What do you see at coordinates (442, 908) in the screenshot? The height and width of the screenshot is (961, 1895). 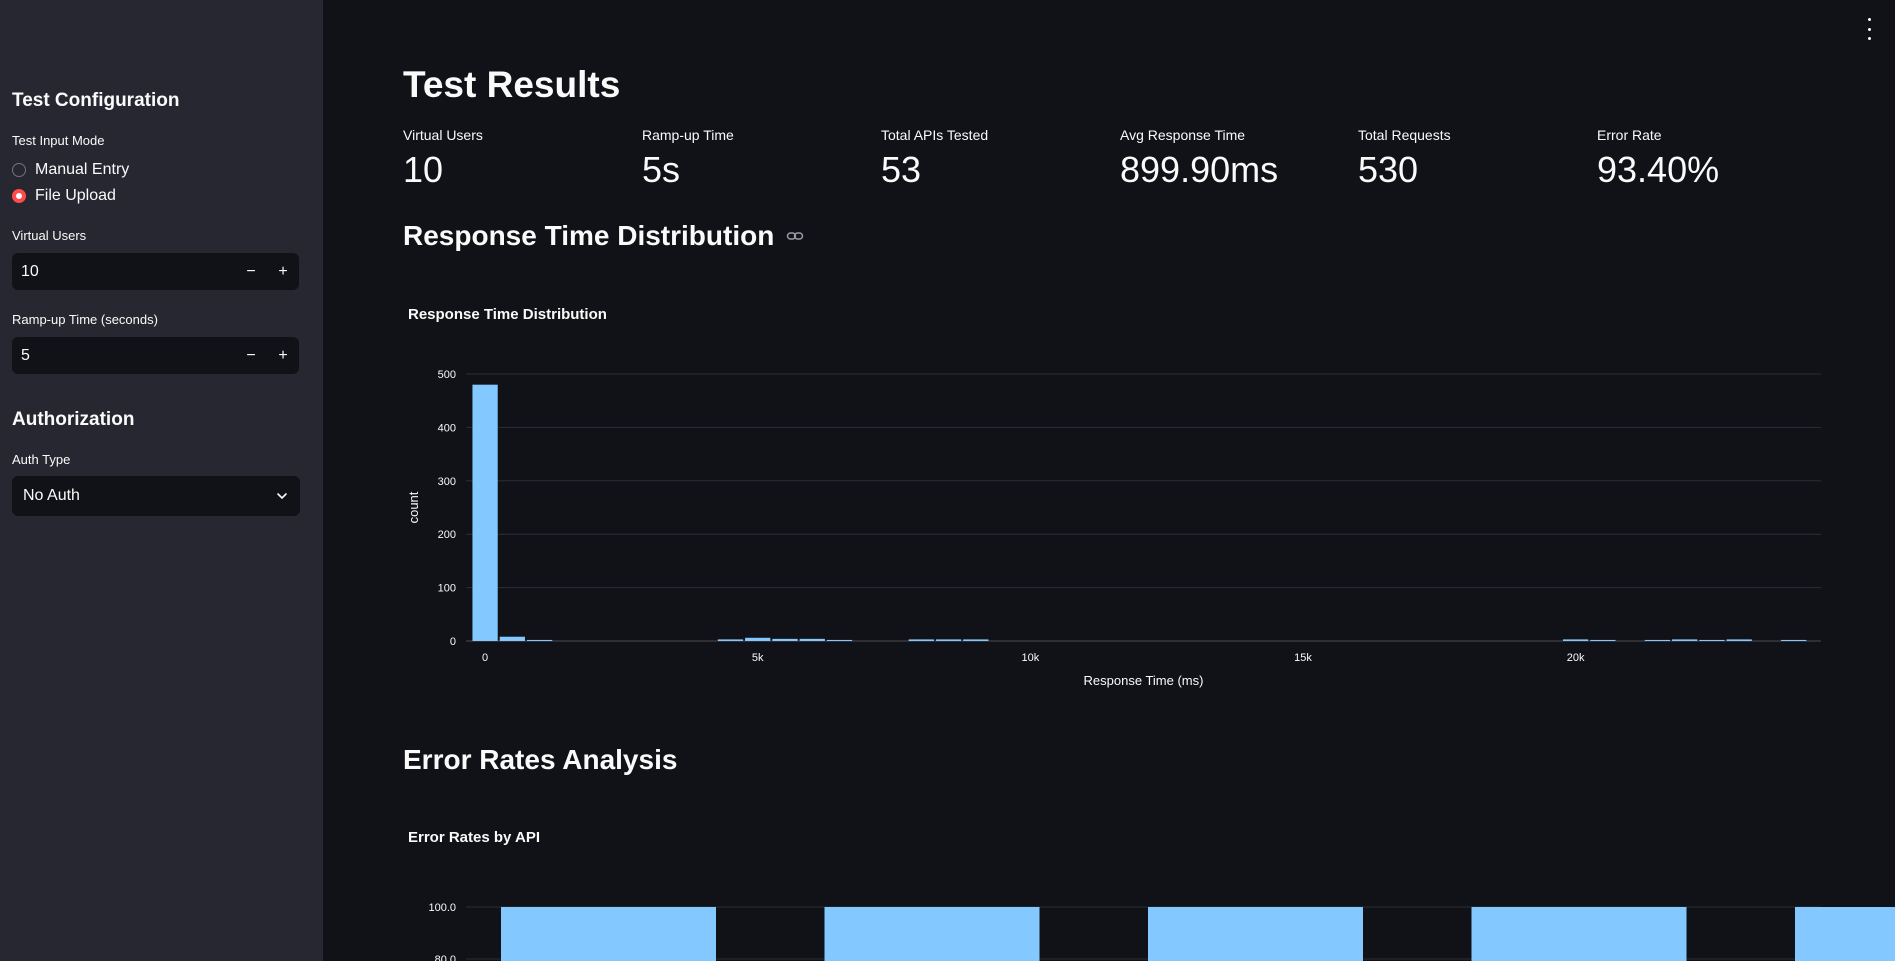 I see `y-tick-label: 100.0` at bounding box center [442, 908].